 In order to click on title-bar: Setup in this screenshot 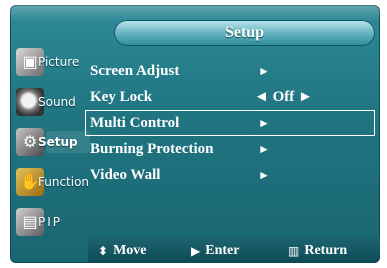, I will do `click(244, 33)`.